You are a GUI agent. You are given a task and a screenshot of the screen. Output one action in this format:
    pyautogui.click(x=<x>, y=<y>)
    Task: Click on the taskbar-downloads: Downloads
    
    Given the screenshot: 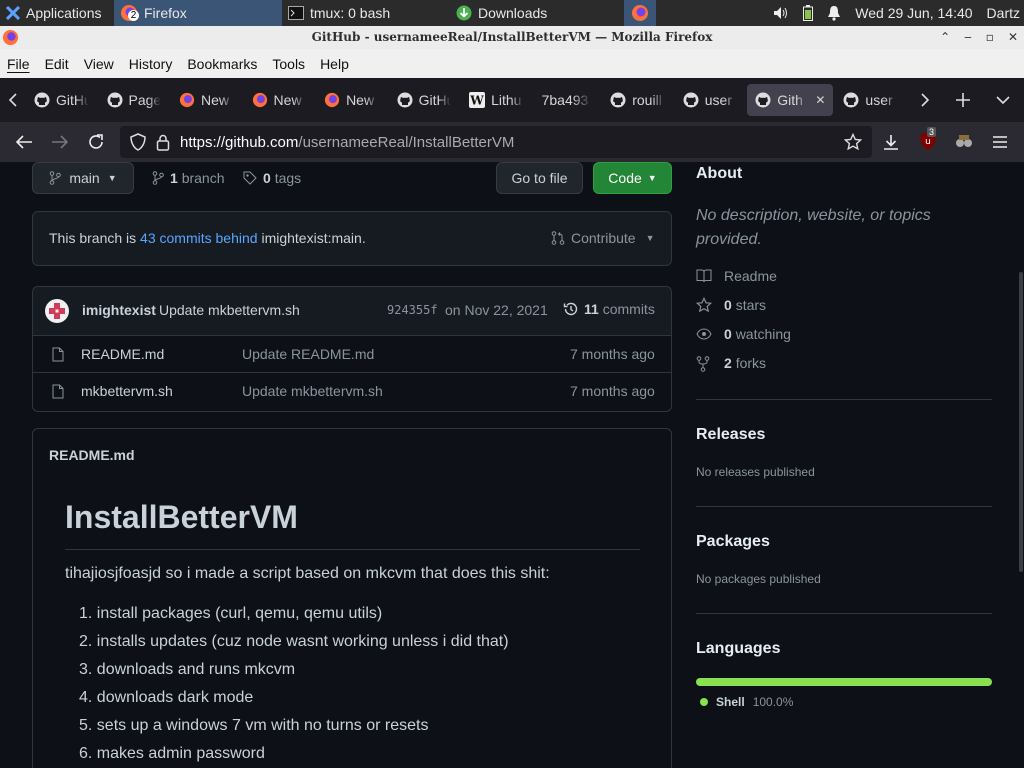 What is the action you would take?
    pyautogui.click(x=534, y=13)
    